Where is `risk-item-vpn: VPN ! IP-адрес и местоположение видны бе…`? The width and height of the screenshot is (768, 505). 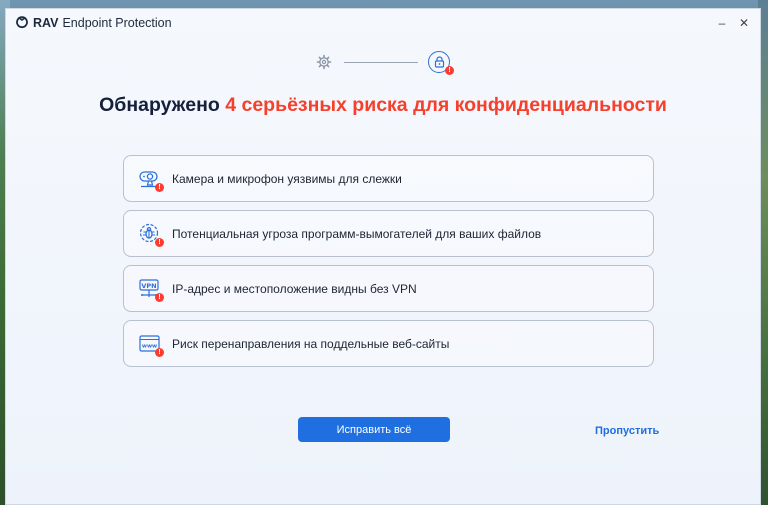 risk-item-vpn: VPN ! IP-адрес и местоположение видны бе… is located at coordinates (388, 288).